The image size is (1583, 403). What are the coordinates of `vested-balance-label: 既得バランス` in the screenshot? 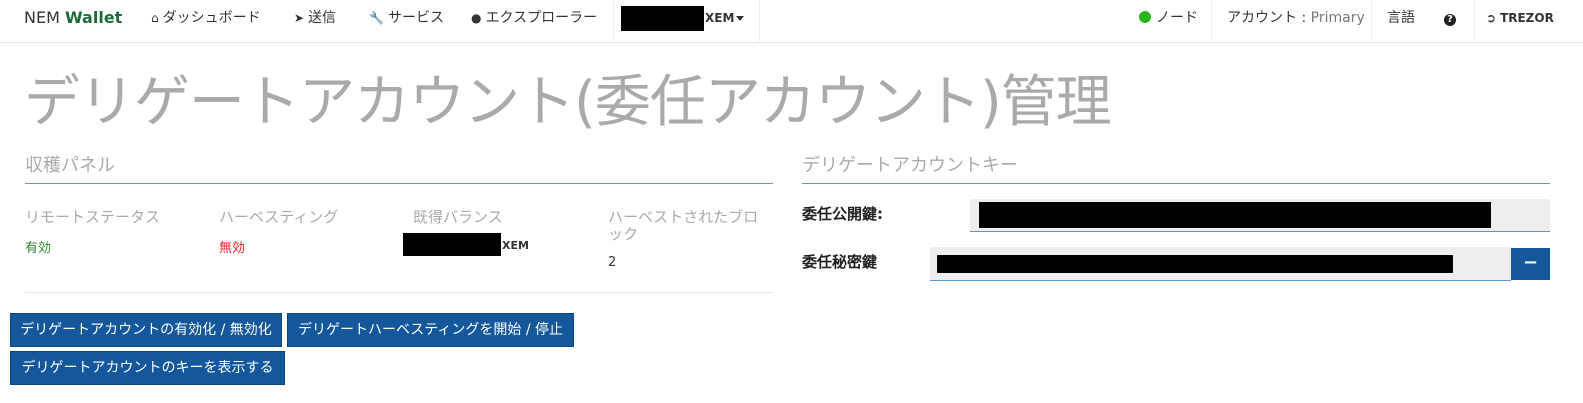 It's located at (458, 217).